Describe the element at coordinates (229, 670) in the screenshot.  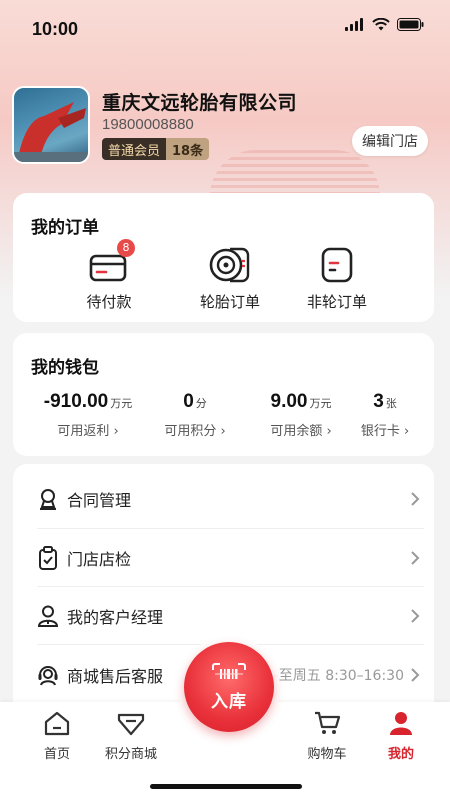
I see `scan-barcode-icon` at that location.